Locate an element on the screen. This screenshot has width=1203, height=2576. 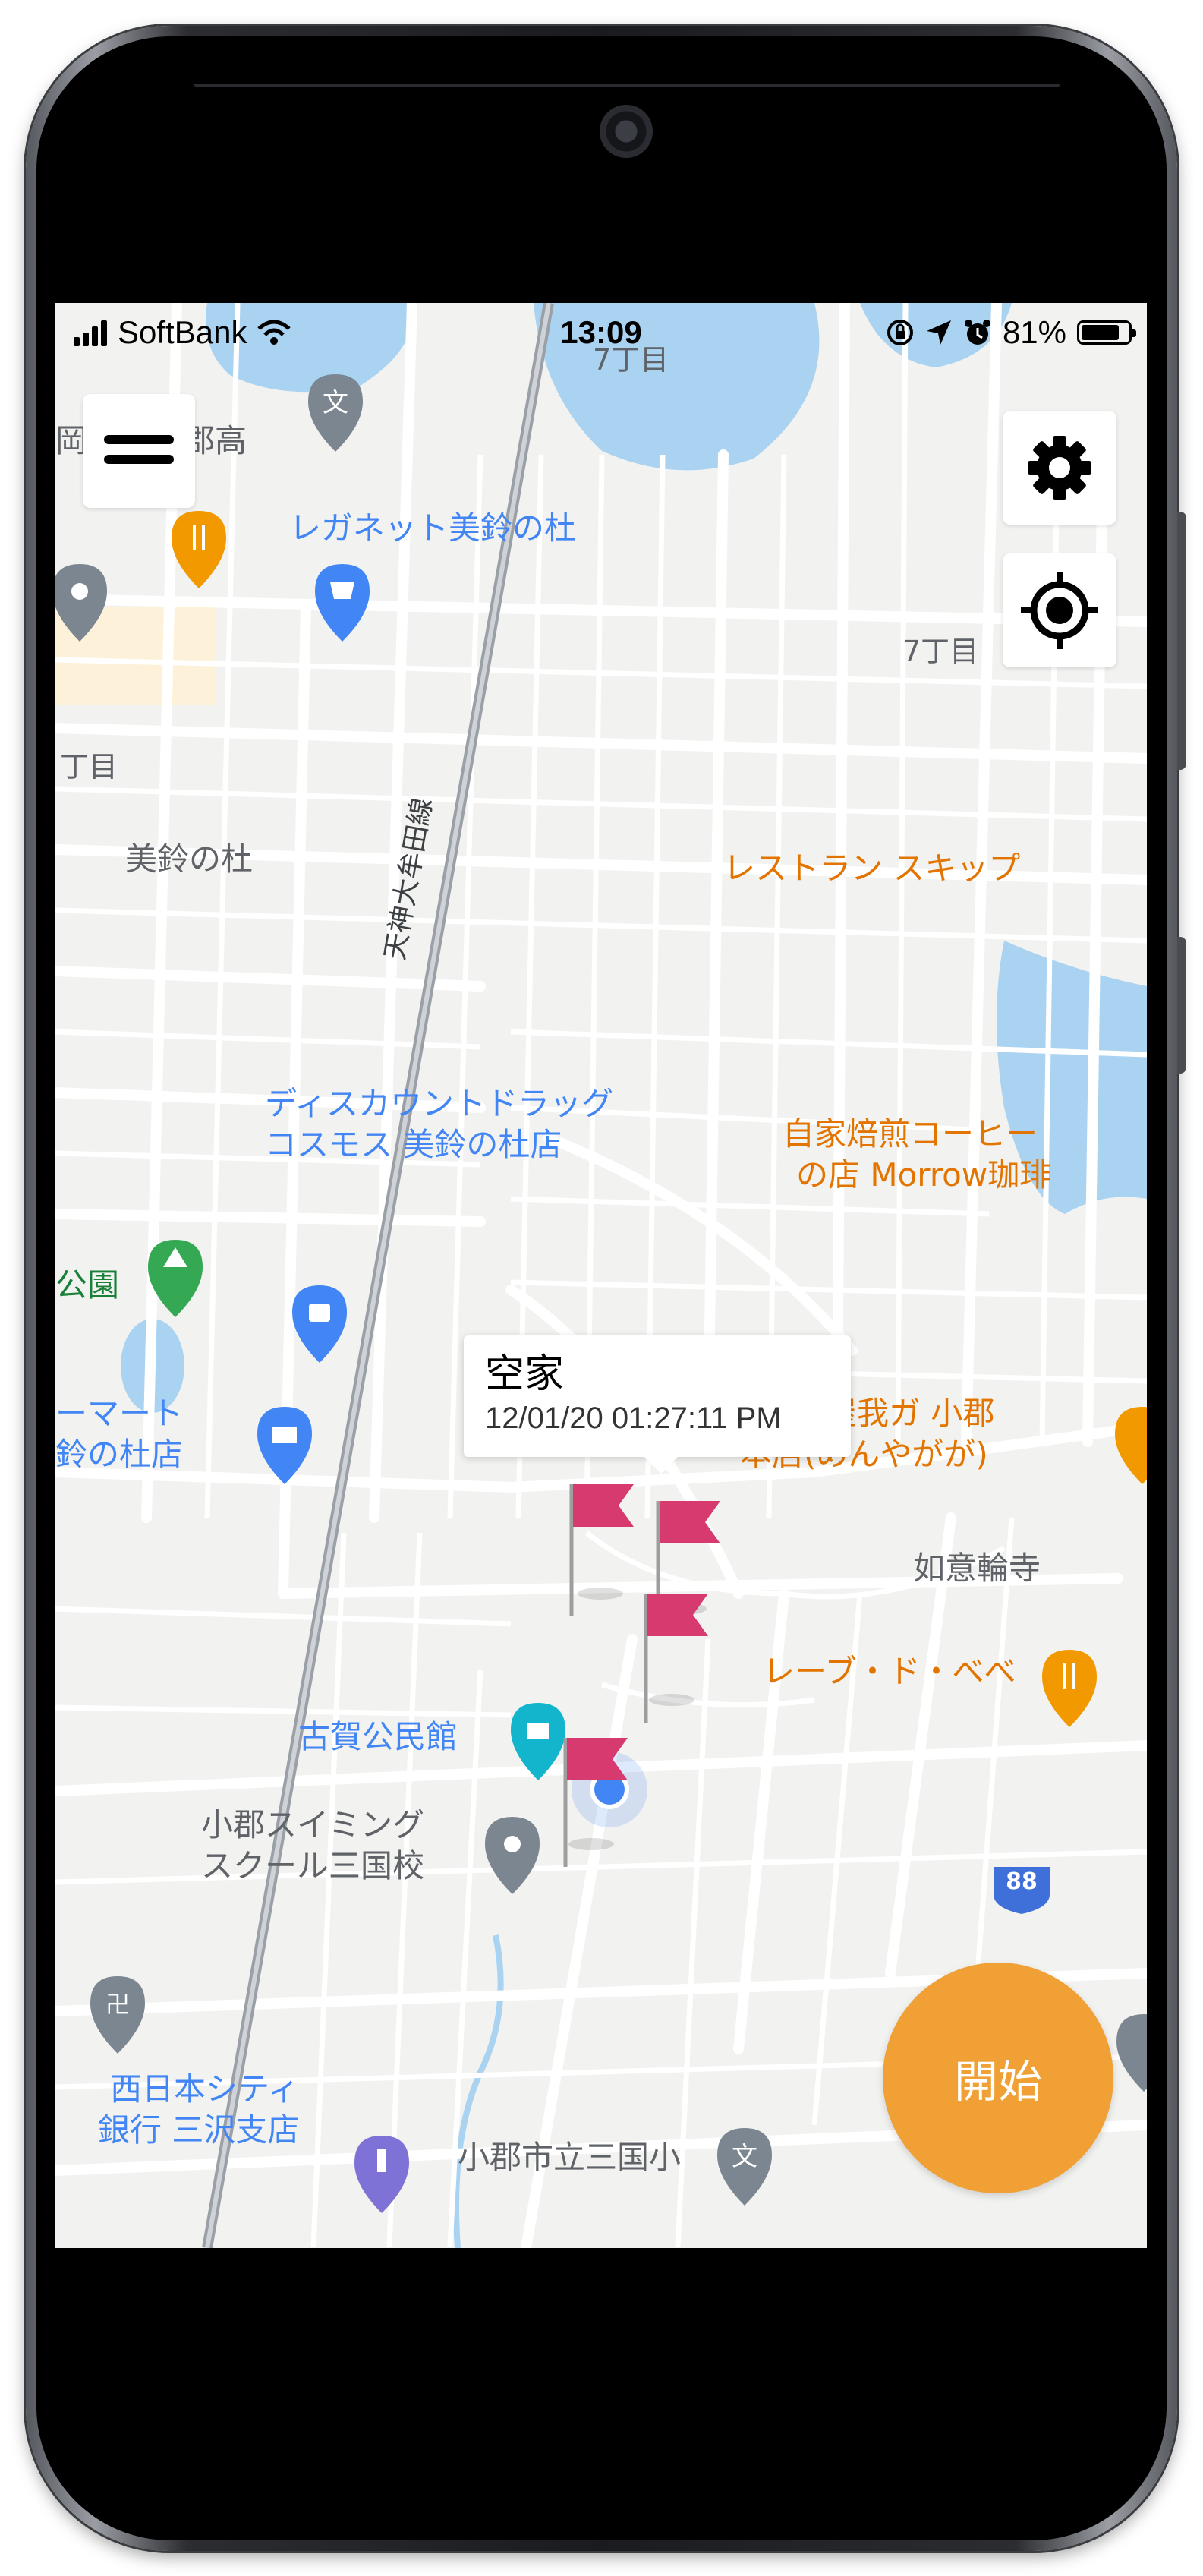
settings-button is located at coordinates (1059, 468).